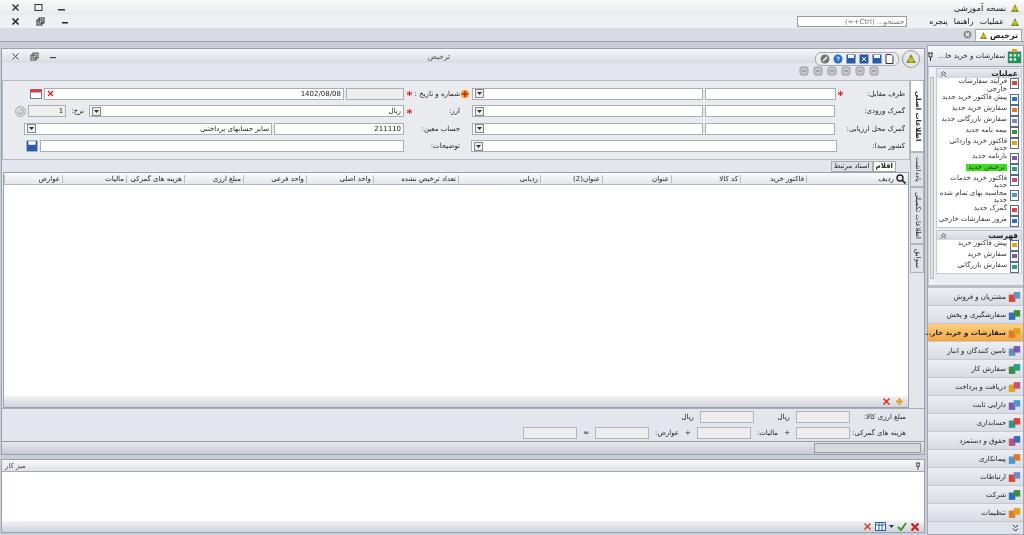 The width and height of the screenshot is (1024, 535). Describe the element at coordinates (1014, 56) in the screenshot. I see `building-icon` at that location.